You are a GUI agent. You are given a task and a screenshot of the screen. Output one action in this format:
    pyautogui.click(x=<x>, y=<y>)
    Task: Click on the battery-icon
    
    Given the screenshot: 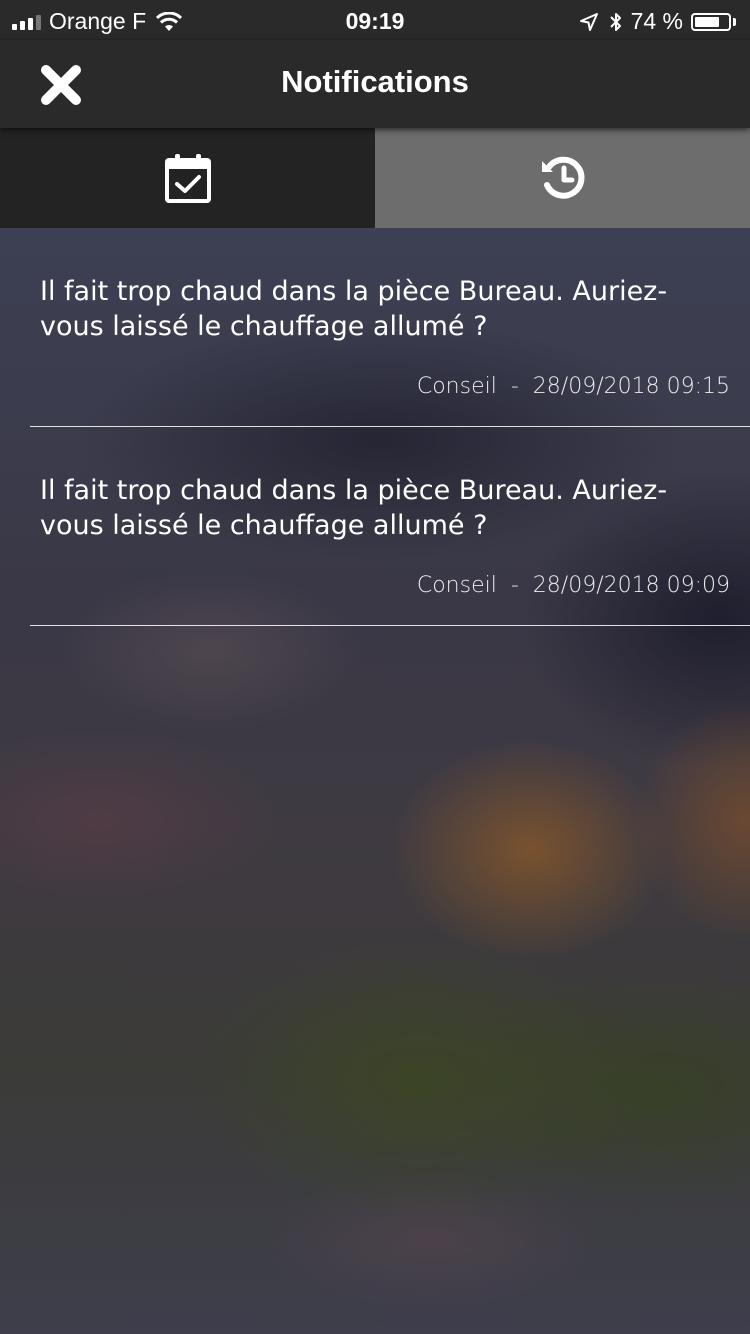 What is the action you would take?
    pyautogui.click(x=711, y=21)
    